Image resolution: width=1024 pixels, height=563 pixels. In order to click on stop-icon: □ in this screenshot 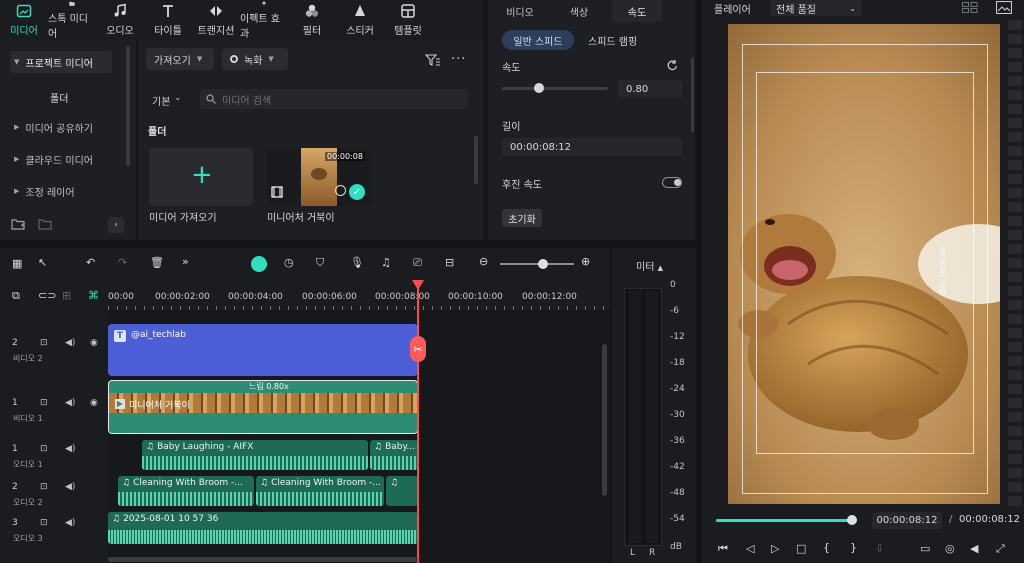, I will do `click(801, 548)`.